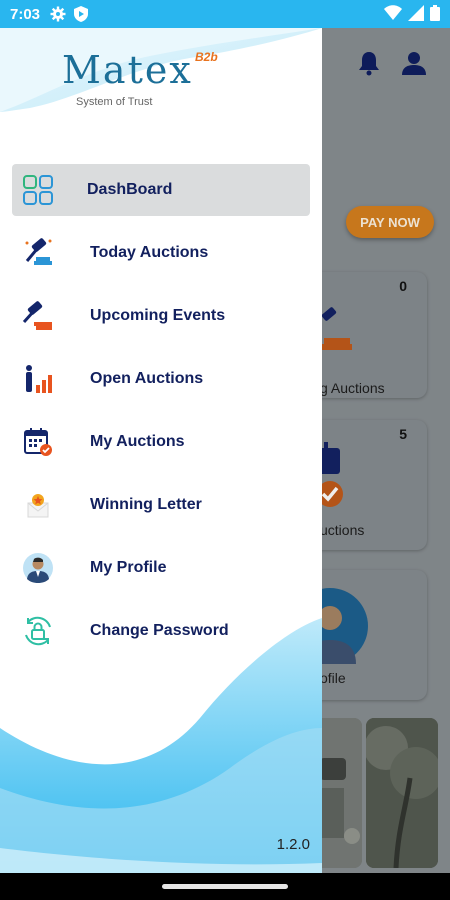 This screenshot has width=450, height=900. What do you see at coordinates (158, 315) in the screenshot?
I see `menu-label: Upcoming Events` at bounding box center [158, 315].